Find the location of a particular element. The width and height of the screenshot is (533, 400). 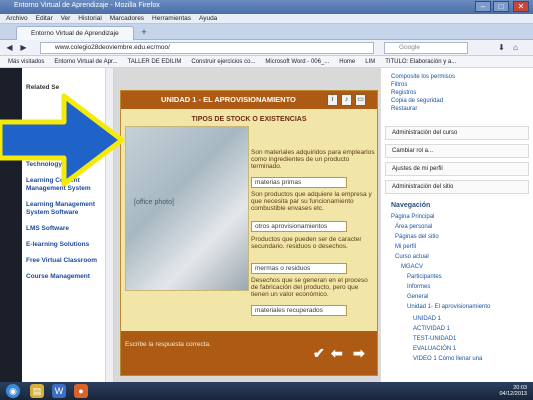

admin-link: Composite los permisos is located at coordinates (423, 77).